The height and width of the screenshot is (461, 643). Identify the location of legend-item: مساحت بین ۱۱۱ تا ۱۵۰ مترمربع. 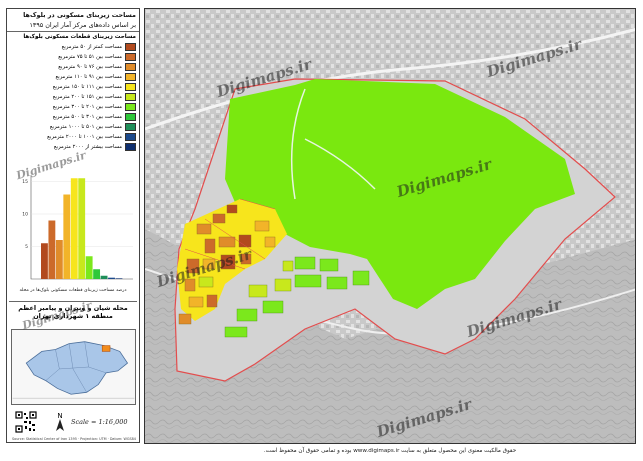
(73, 87).